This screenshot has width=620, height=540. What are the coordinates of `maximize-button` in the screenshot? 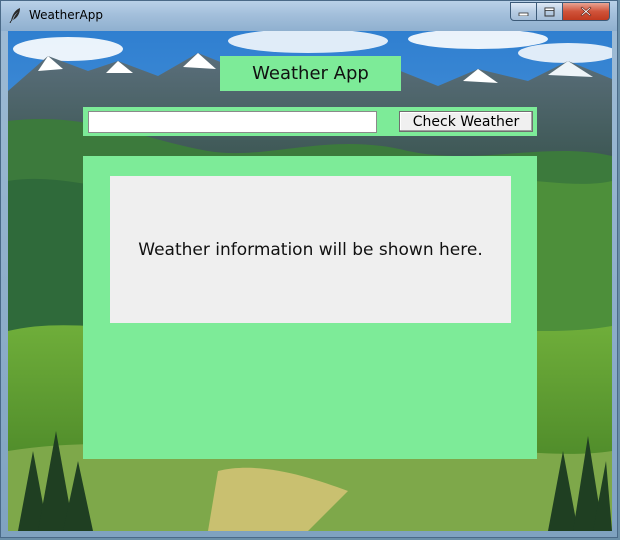 It's located at (549, 11).